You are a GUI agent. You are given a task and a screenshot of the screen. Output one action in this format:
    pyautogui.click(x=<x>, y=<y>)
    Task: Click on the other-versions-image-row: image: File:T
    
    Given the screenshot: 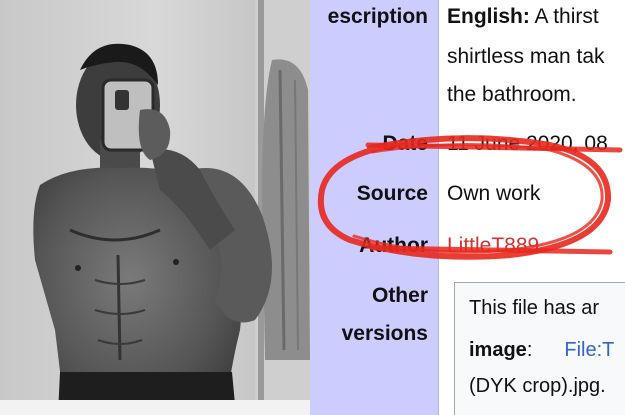 What is the action you would take?
    pyautogui.click(x=541, y=350)
    